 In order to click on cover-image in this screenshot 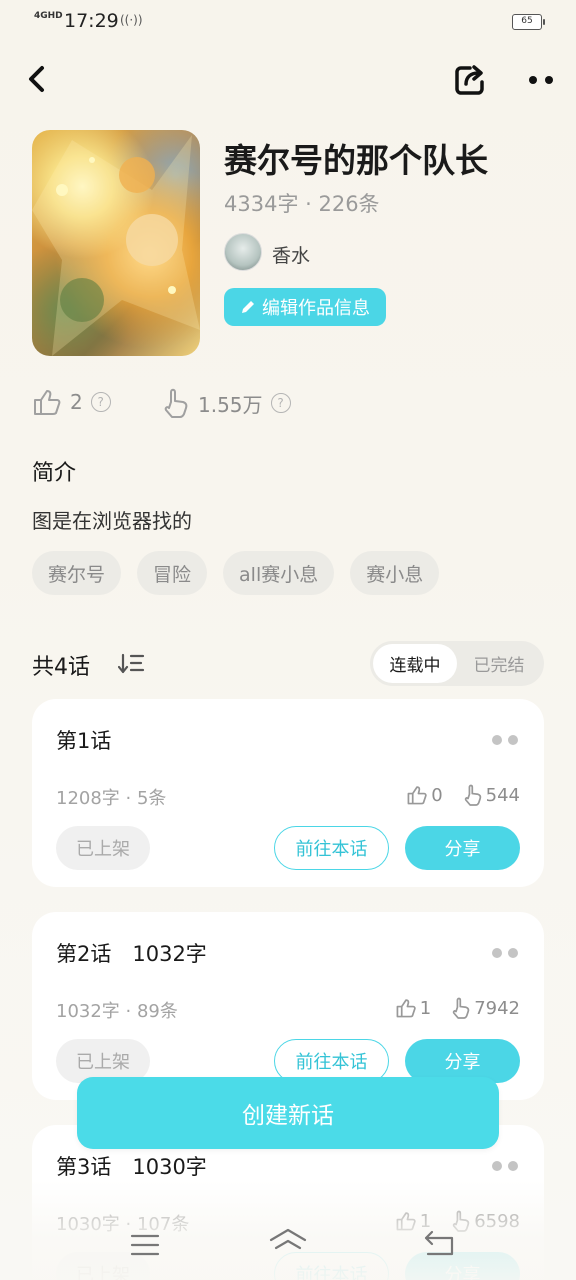, I will do `click(116, 243)`.